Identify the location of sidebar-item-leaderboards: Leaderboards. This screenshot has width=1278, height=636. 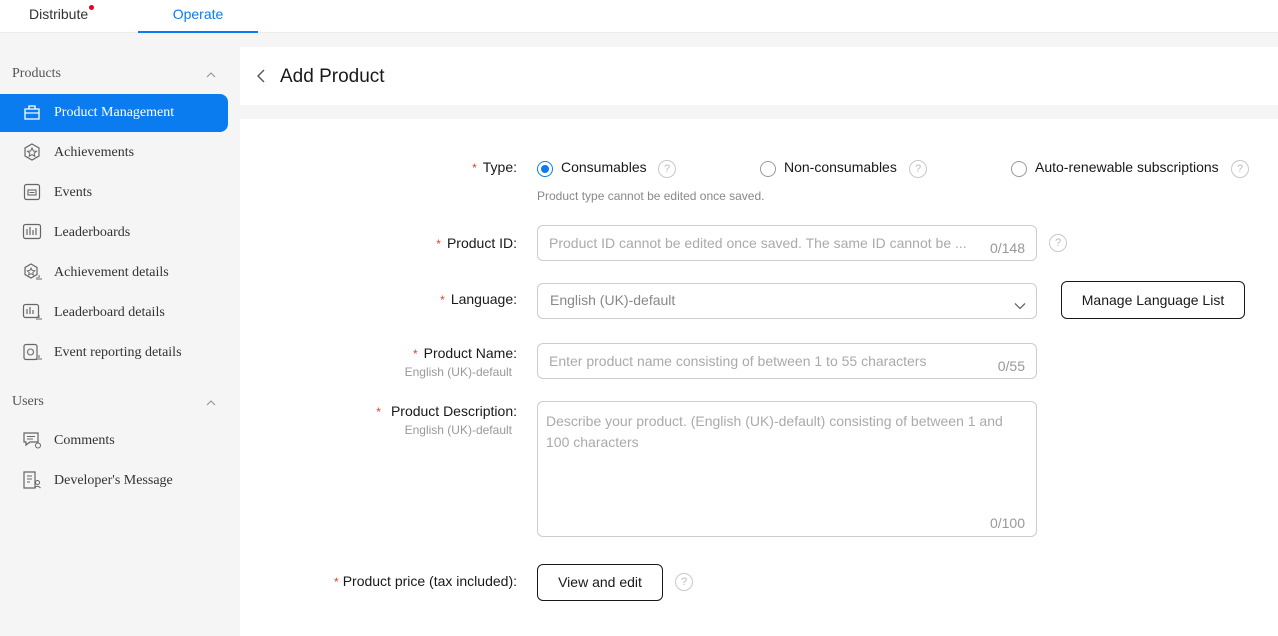
(114, 233).